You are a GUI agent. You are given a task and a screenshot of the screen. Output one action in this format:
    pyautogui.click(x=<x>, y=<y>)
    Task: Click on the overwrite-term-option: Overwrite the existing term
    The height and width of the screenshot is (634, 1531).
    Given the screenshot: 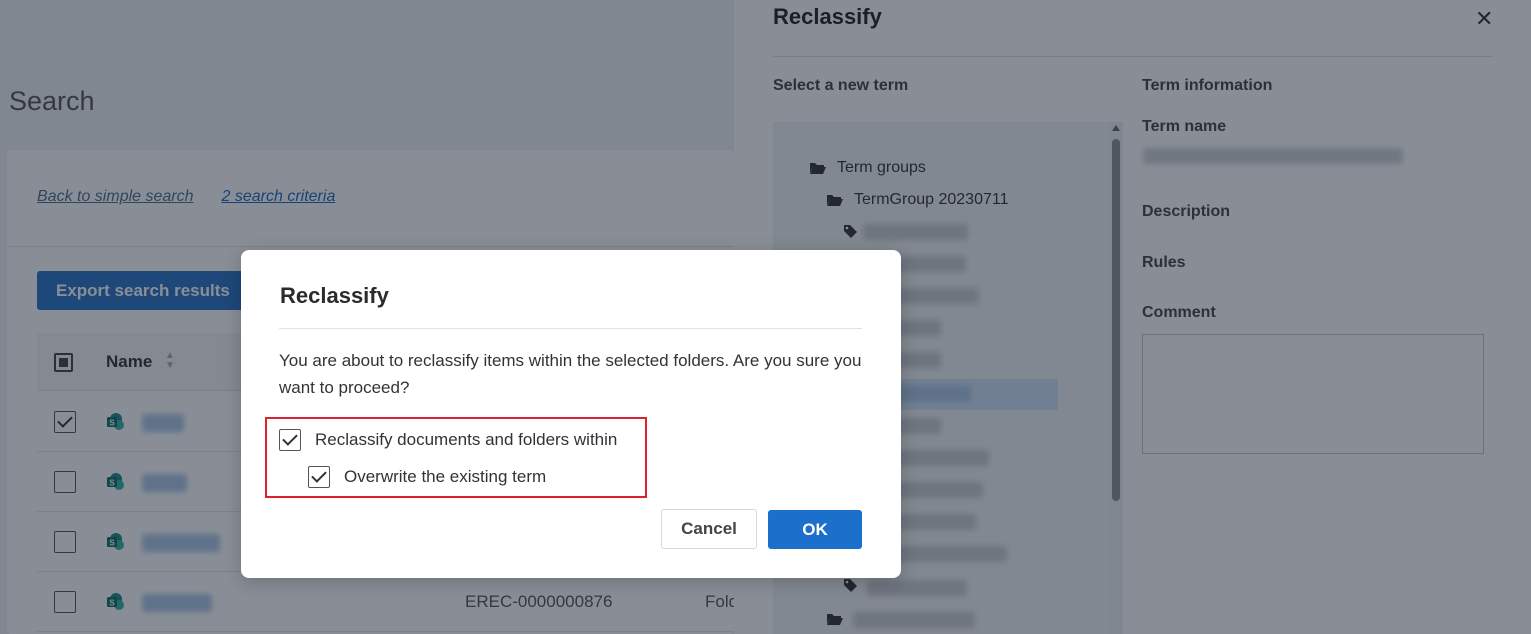 What is the action you would take?
    pyautogui.click(x=427, y=477)
    